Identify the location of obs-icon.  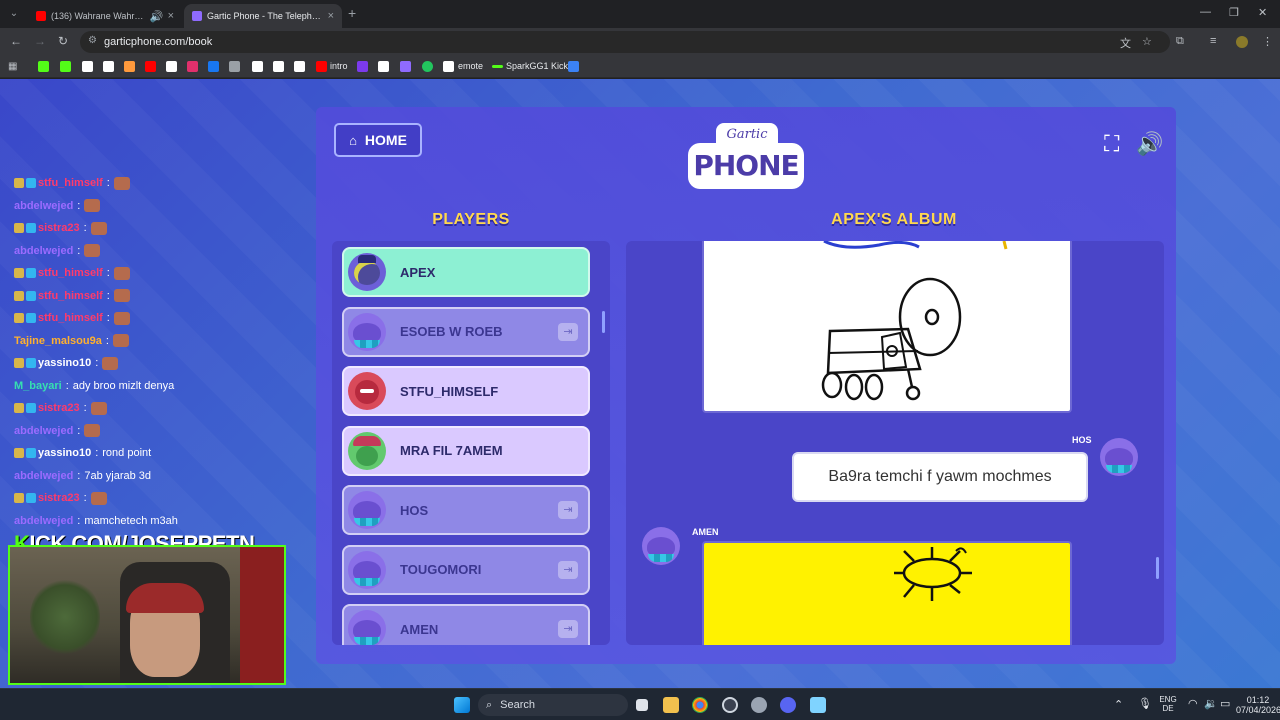
(730, 705).